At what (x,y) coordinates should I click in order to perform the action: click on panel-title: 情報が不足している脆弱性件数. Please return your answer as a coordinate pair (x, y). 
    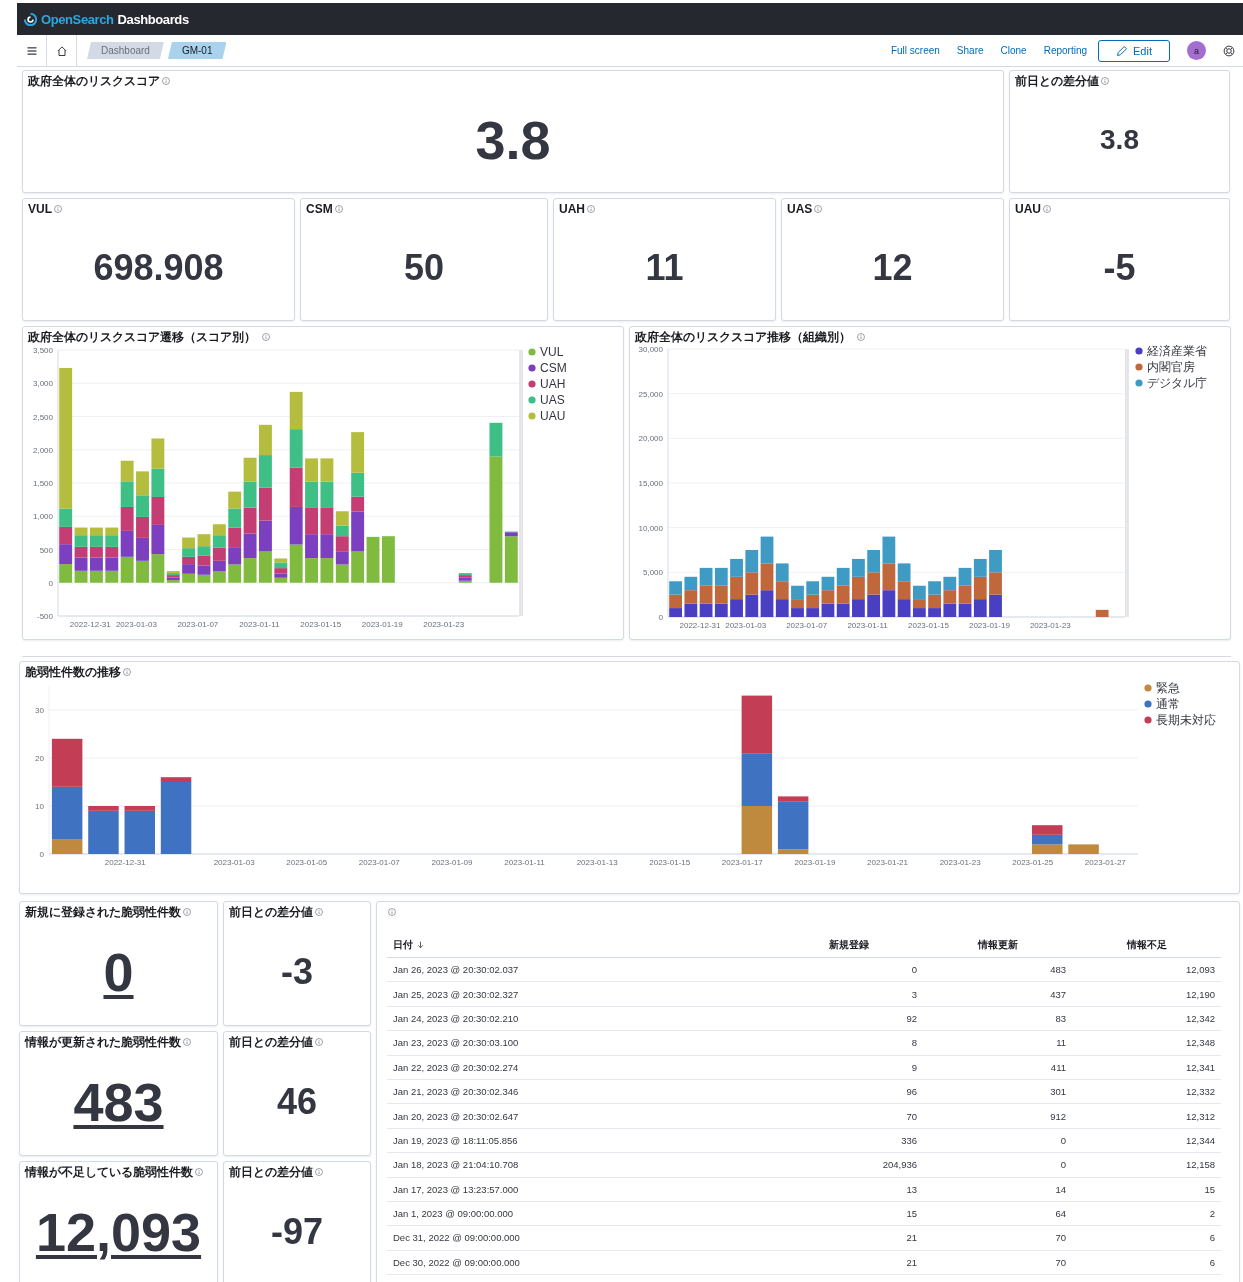
    Looking at the image, I should click on (109, 1172).